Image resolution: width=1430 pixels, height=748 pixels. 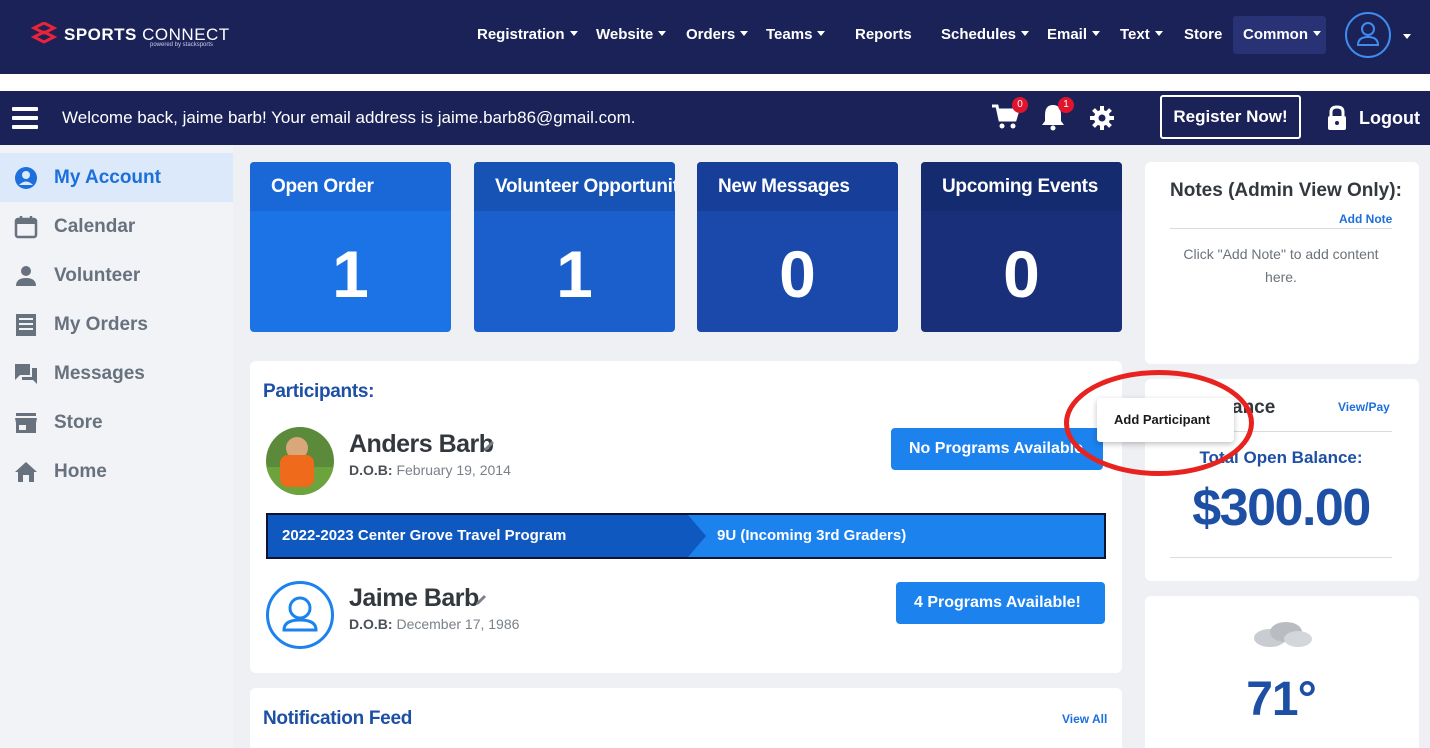 I want to click on nav-store: Store, so click(x=1203, y=34).